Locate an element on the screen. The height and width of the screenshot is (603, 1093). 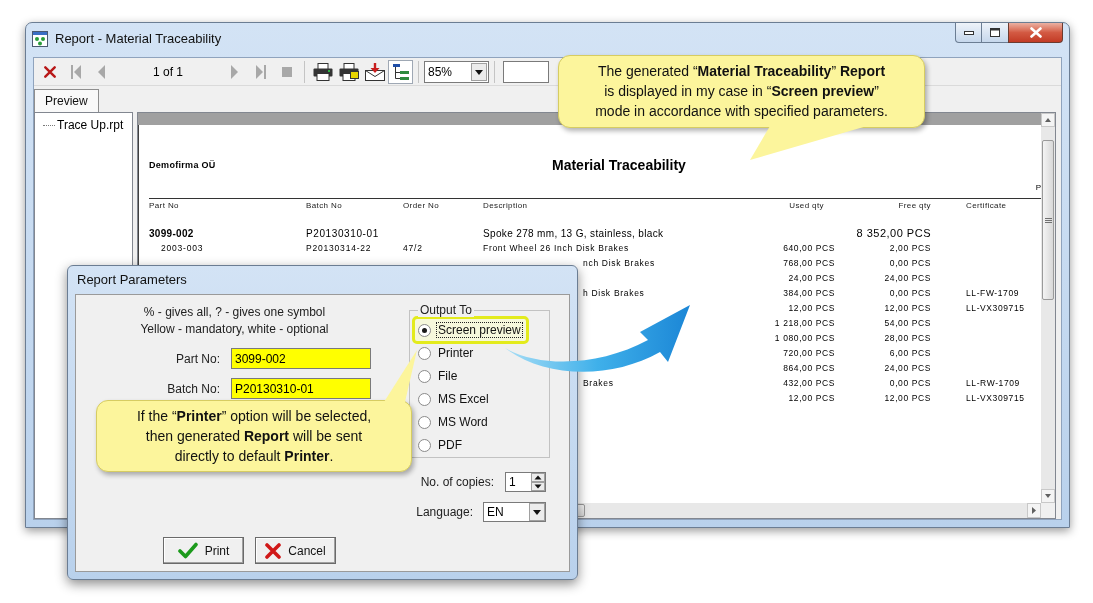
tree-item: Trace Up.rpt is located at coordinates (90, 125).